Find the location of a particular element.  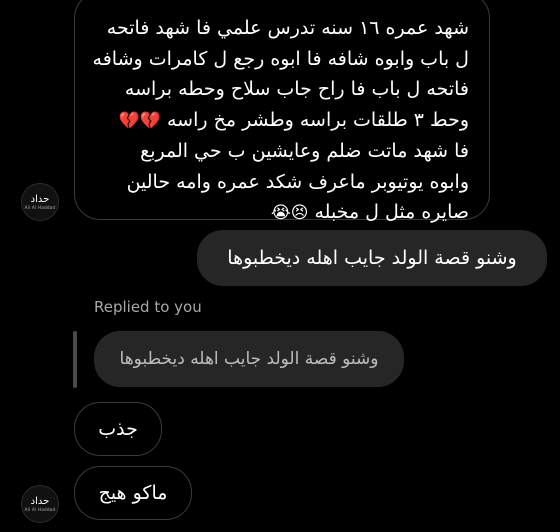

message-line: وحط ٣ طلقات براسه وطشر مخ راسه 💔💔 is located at coordinates (281, 121).